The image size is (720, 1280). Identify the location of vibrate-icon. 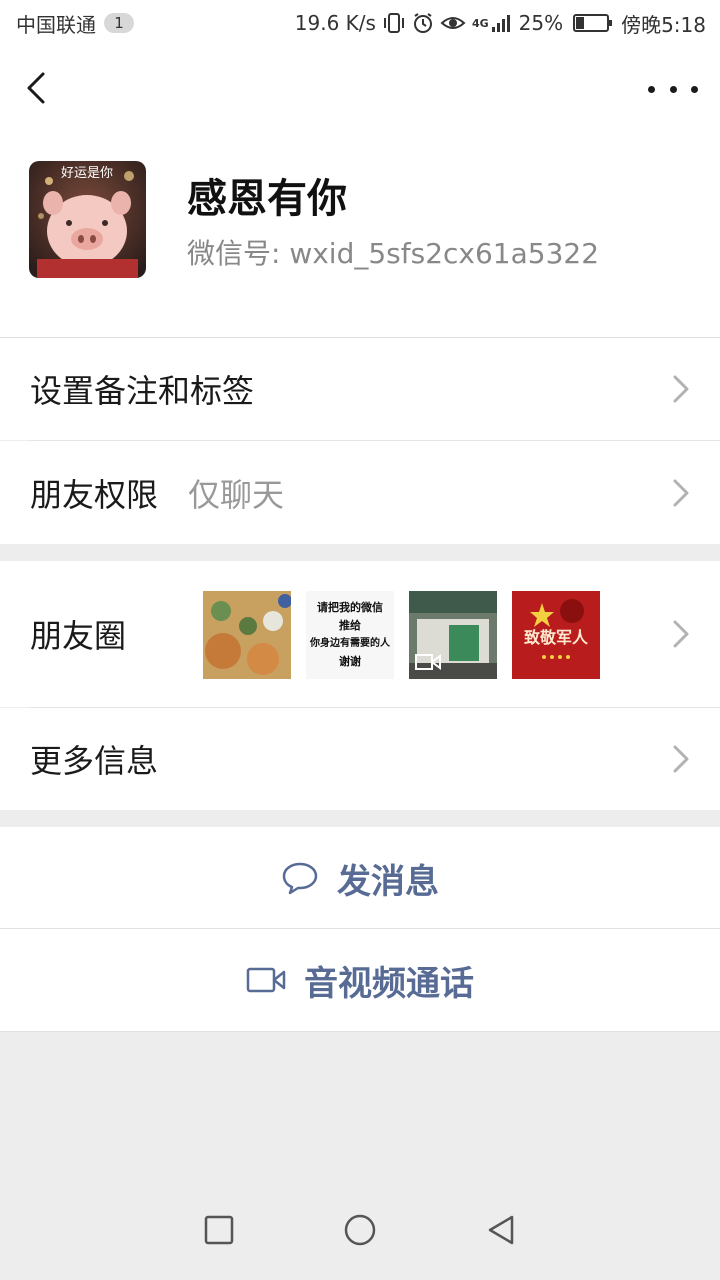
(393, 23).